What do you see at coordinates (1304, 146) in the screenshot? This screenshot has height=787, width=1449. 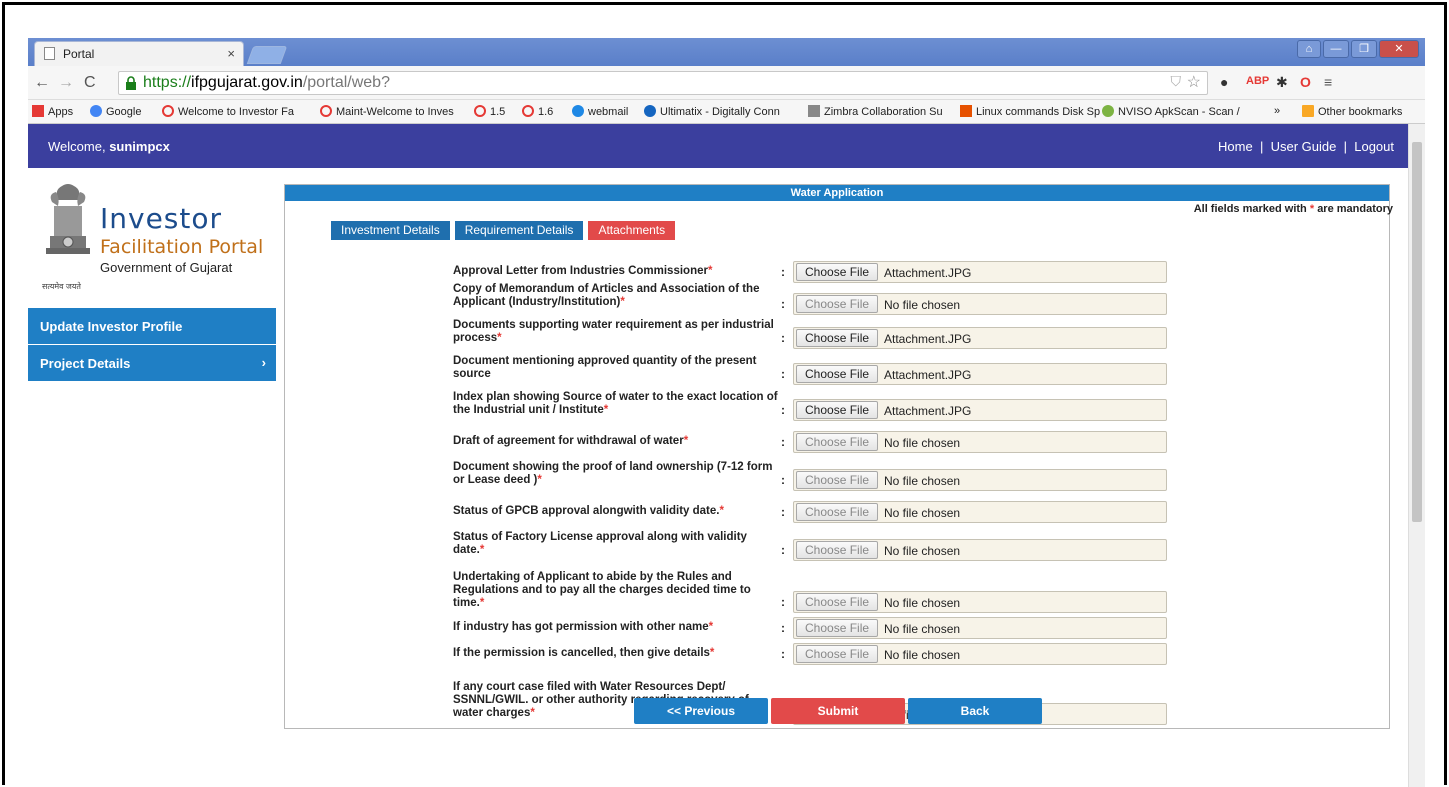 I see `user-guide-link: User Guide` at bounding box center [1304, 146].